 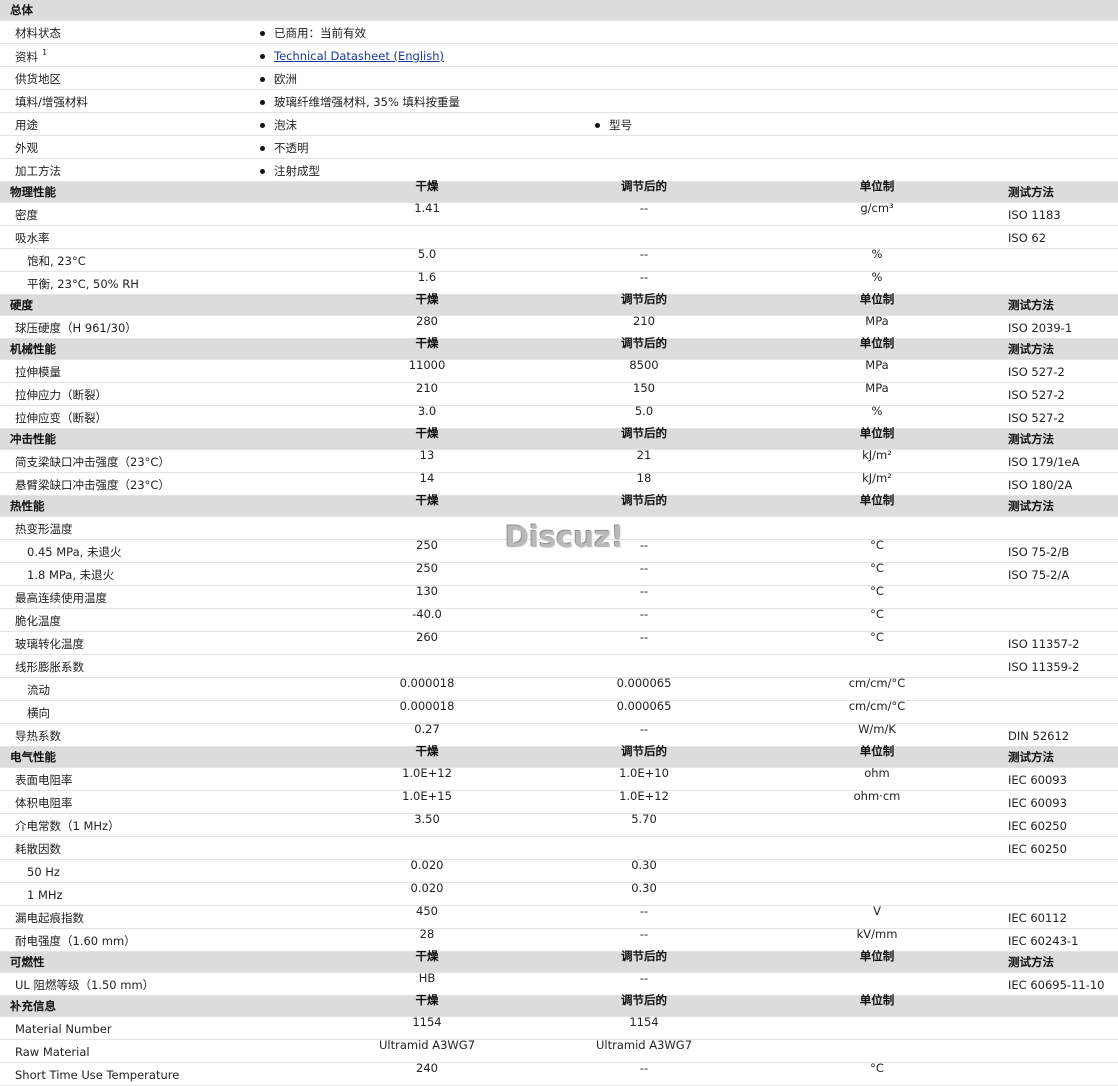 What do you see at coordinates (750, 822) in the screenshot?
I see `value-conditioned: 5.70` at bounding box center [750, 822].